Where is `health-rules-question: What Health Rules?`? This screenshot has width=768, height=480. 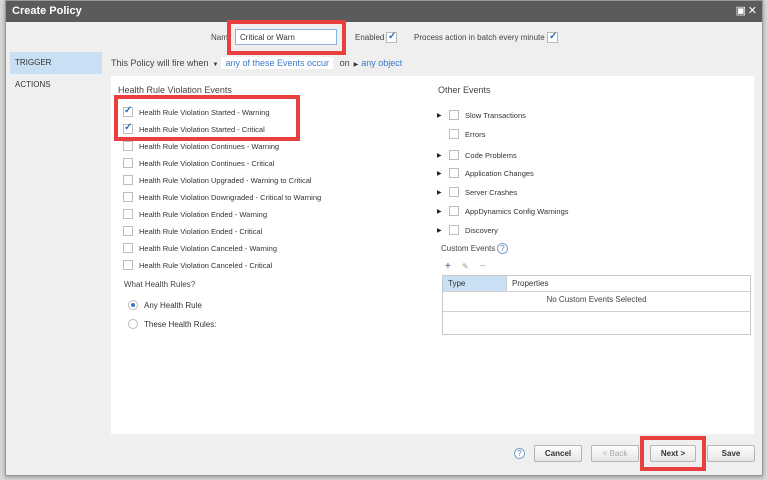
health-rules-question: What Health Rules? is located at coordinates (160, 284).